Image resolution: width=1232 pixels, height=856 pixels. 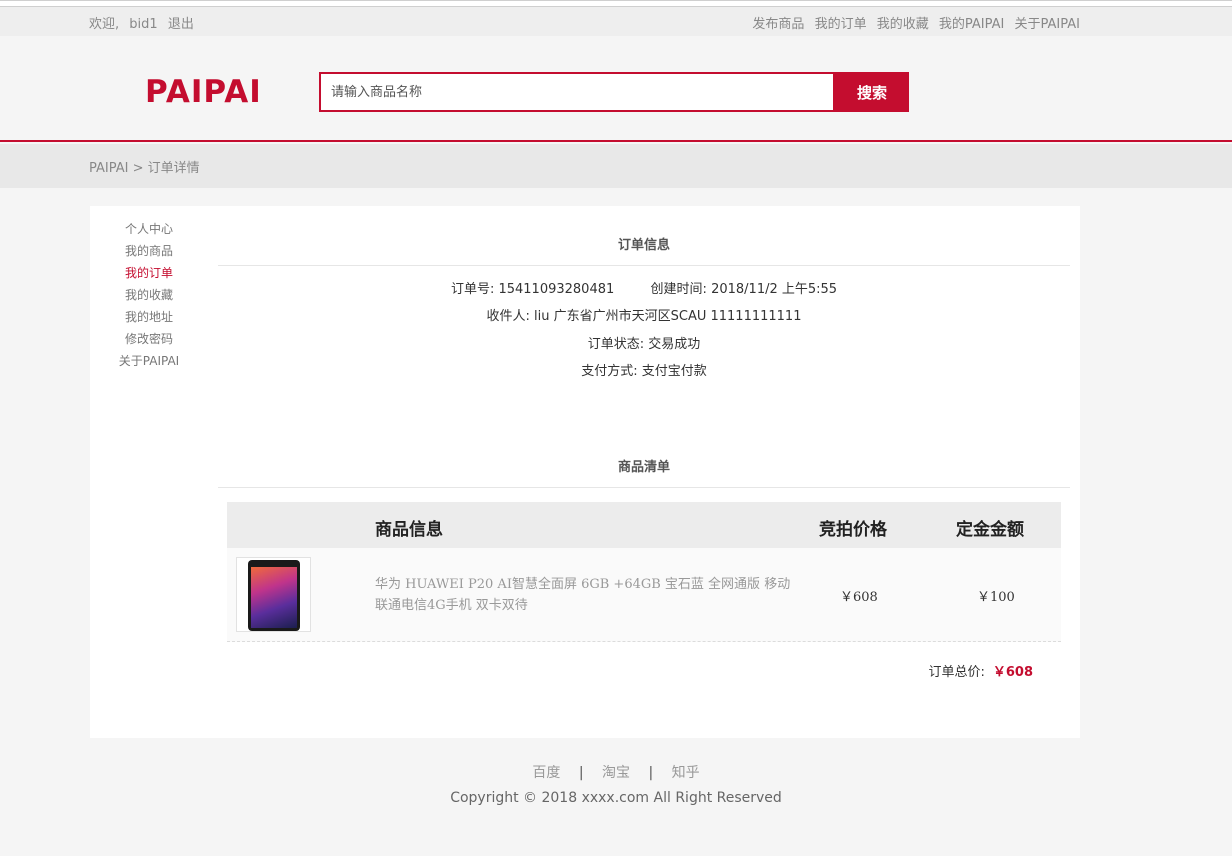 What do you see at coordinates (508, 316) in the screenshot?
I see `receiver-label: 收件人:` at bounding box center [508, 316].